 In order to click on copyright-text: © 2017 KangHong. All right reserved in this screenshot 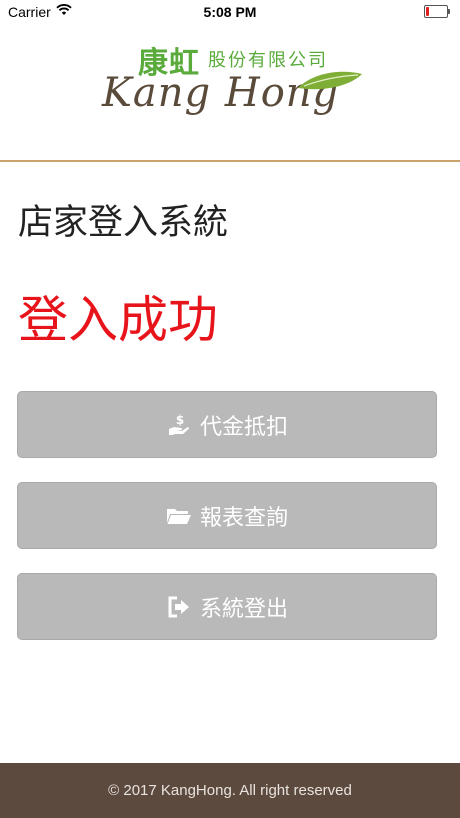, I will do `click(230, 790)`.